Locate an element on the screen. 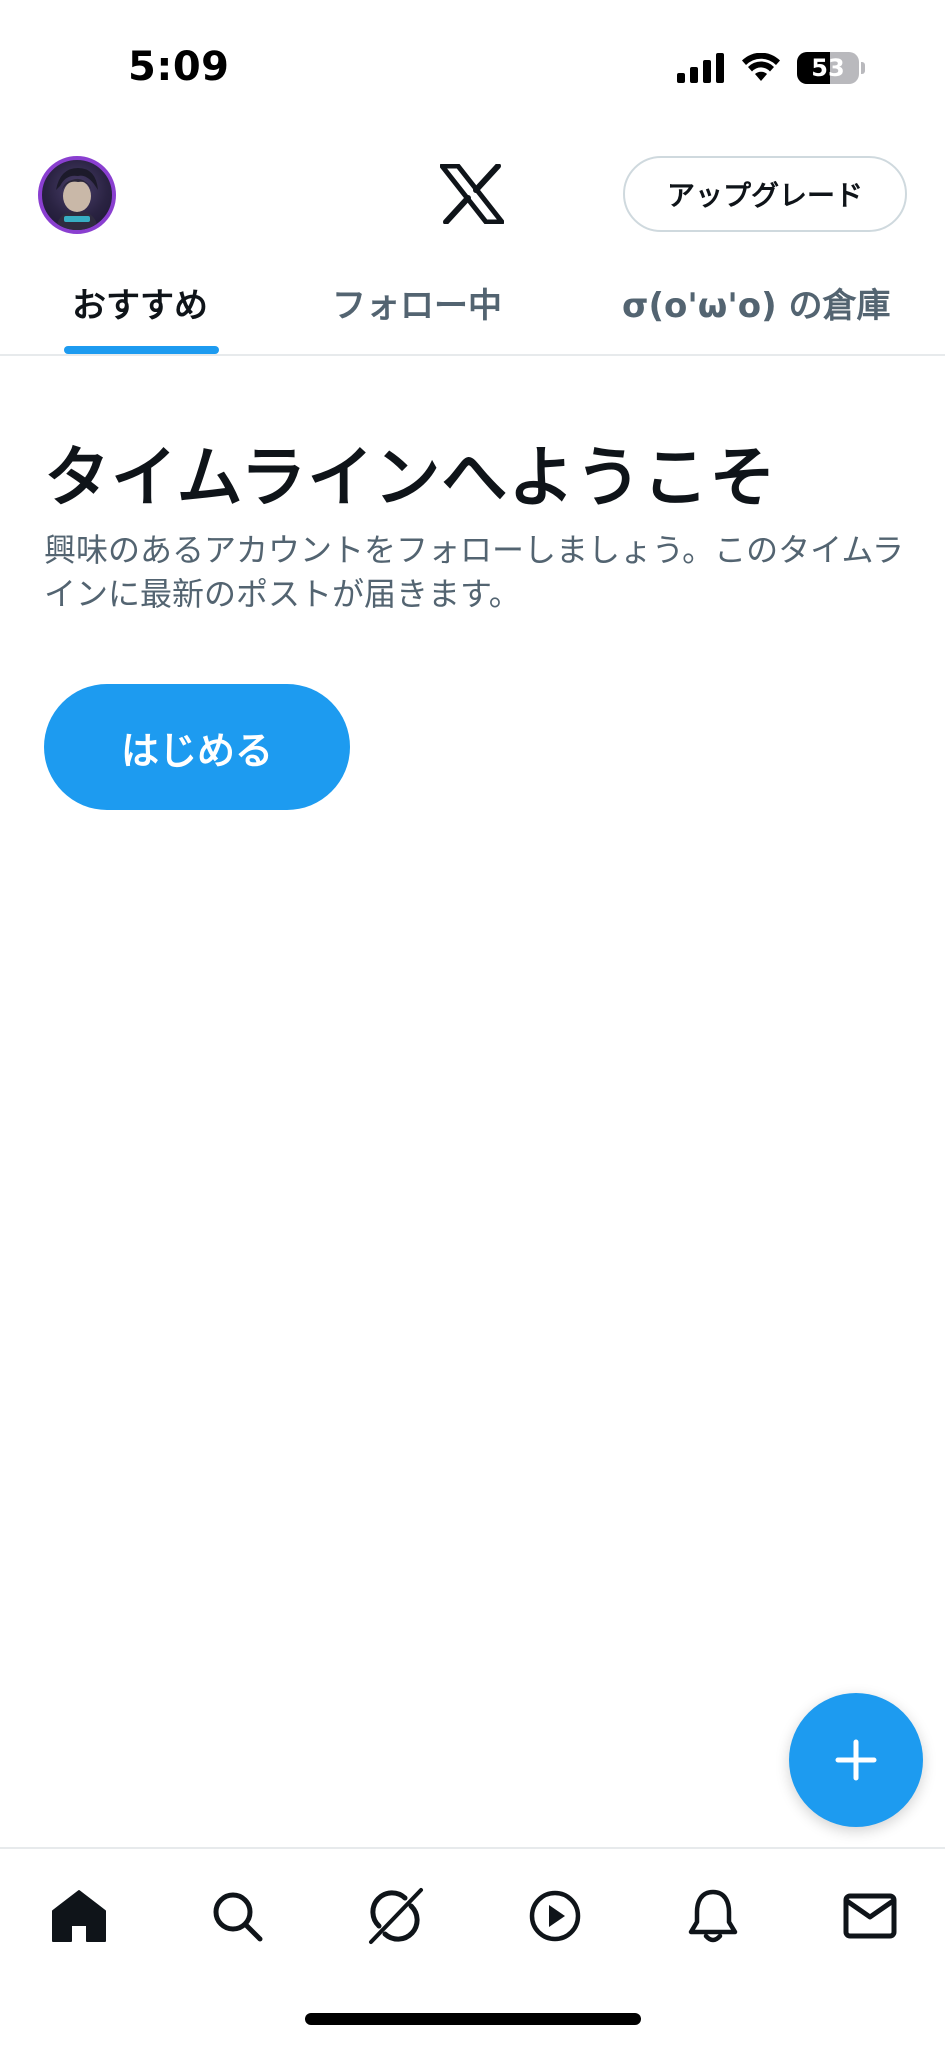 Image resolution: width=945 pixels, height=2048 pixels. nav-video is located at coordinates (555, 1916).